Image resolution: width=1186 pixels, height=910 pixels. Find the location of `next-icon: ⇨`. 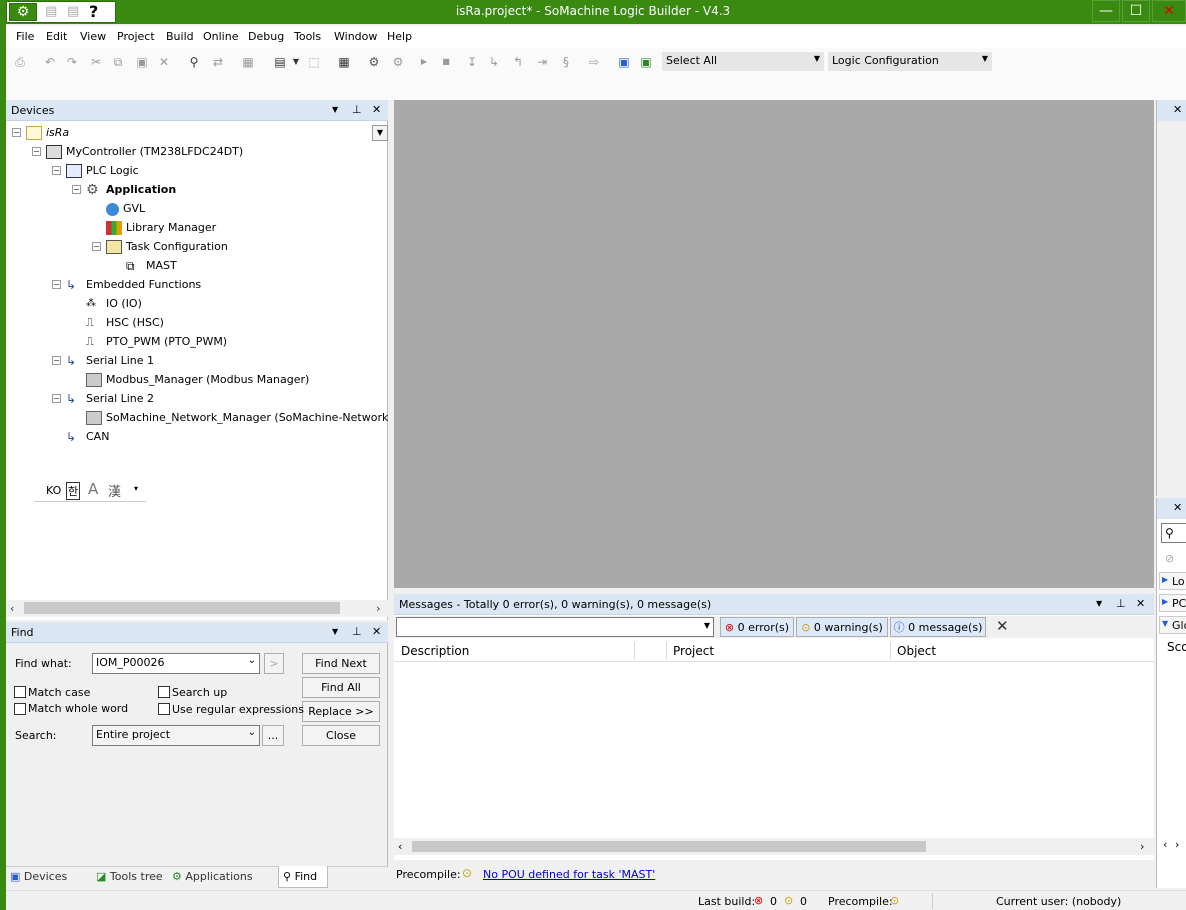

next-icon: ⇨ is located at coordinates (594, 62).